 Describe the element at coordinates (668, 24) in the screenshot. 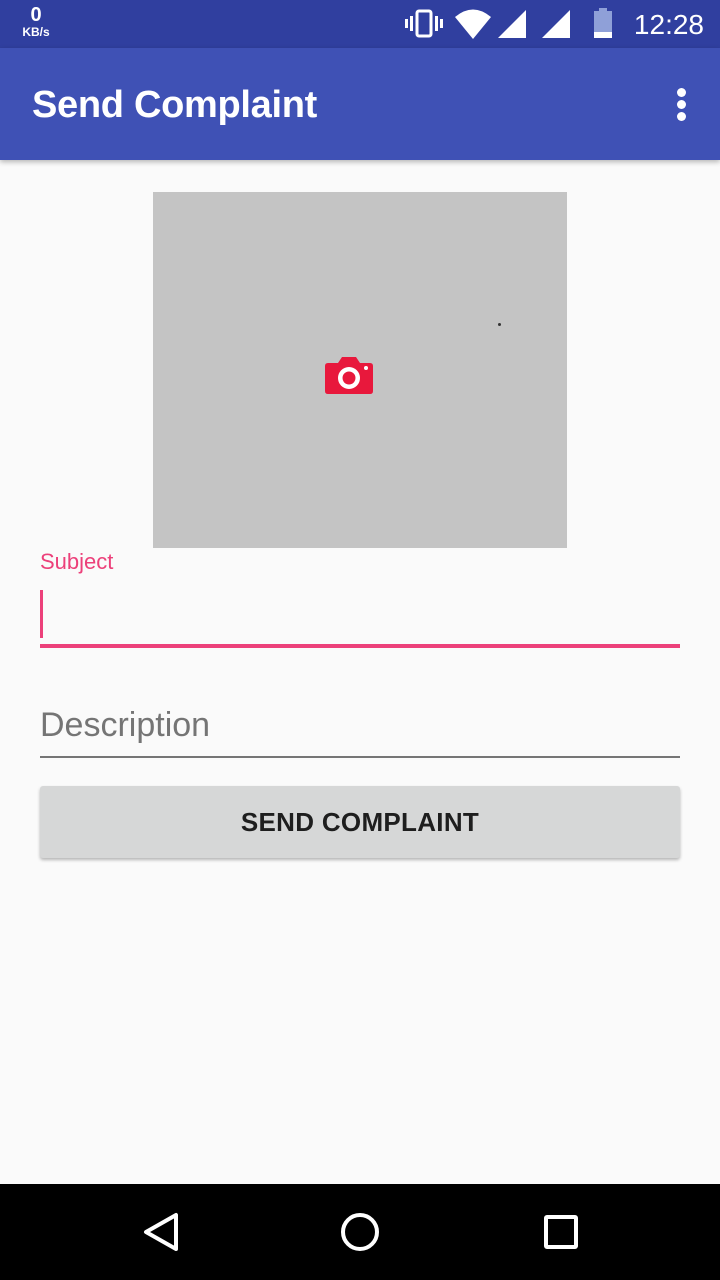

I see `status-time: 12:28` at that location.